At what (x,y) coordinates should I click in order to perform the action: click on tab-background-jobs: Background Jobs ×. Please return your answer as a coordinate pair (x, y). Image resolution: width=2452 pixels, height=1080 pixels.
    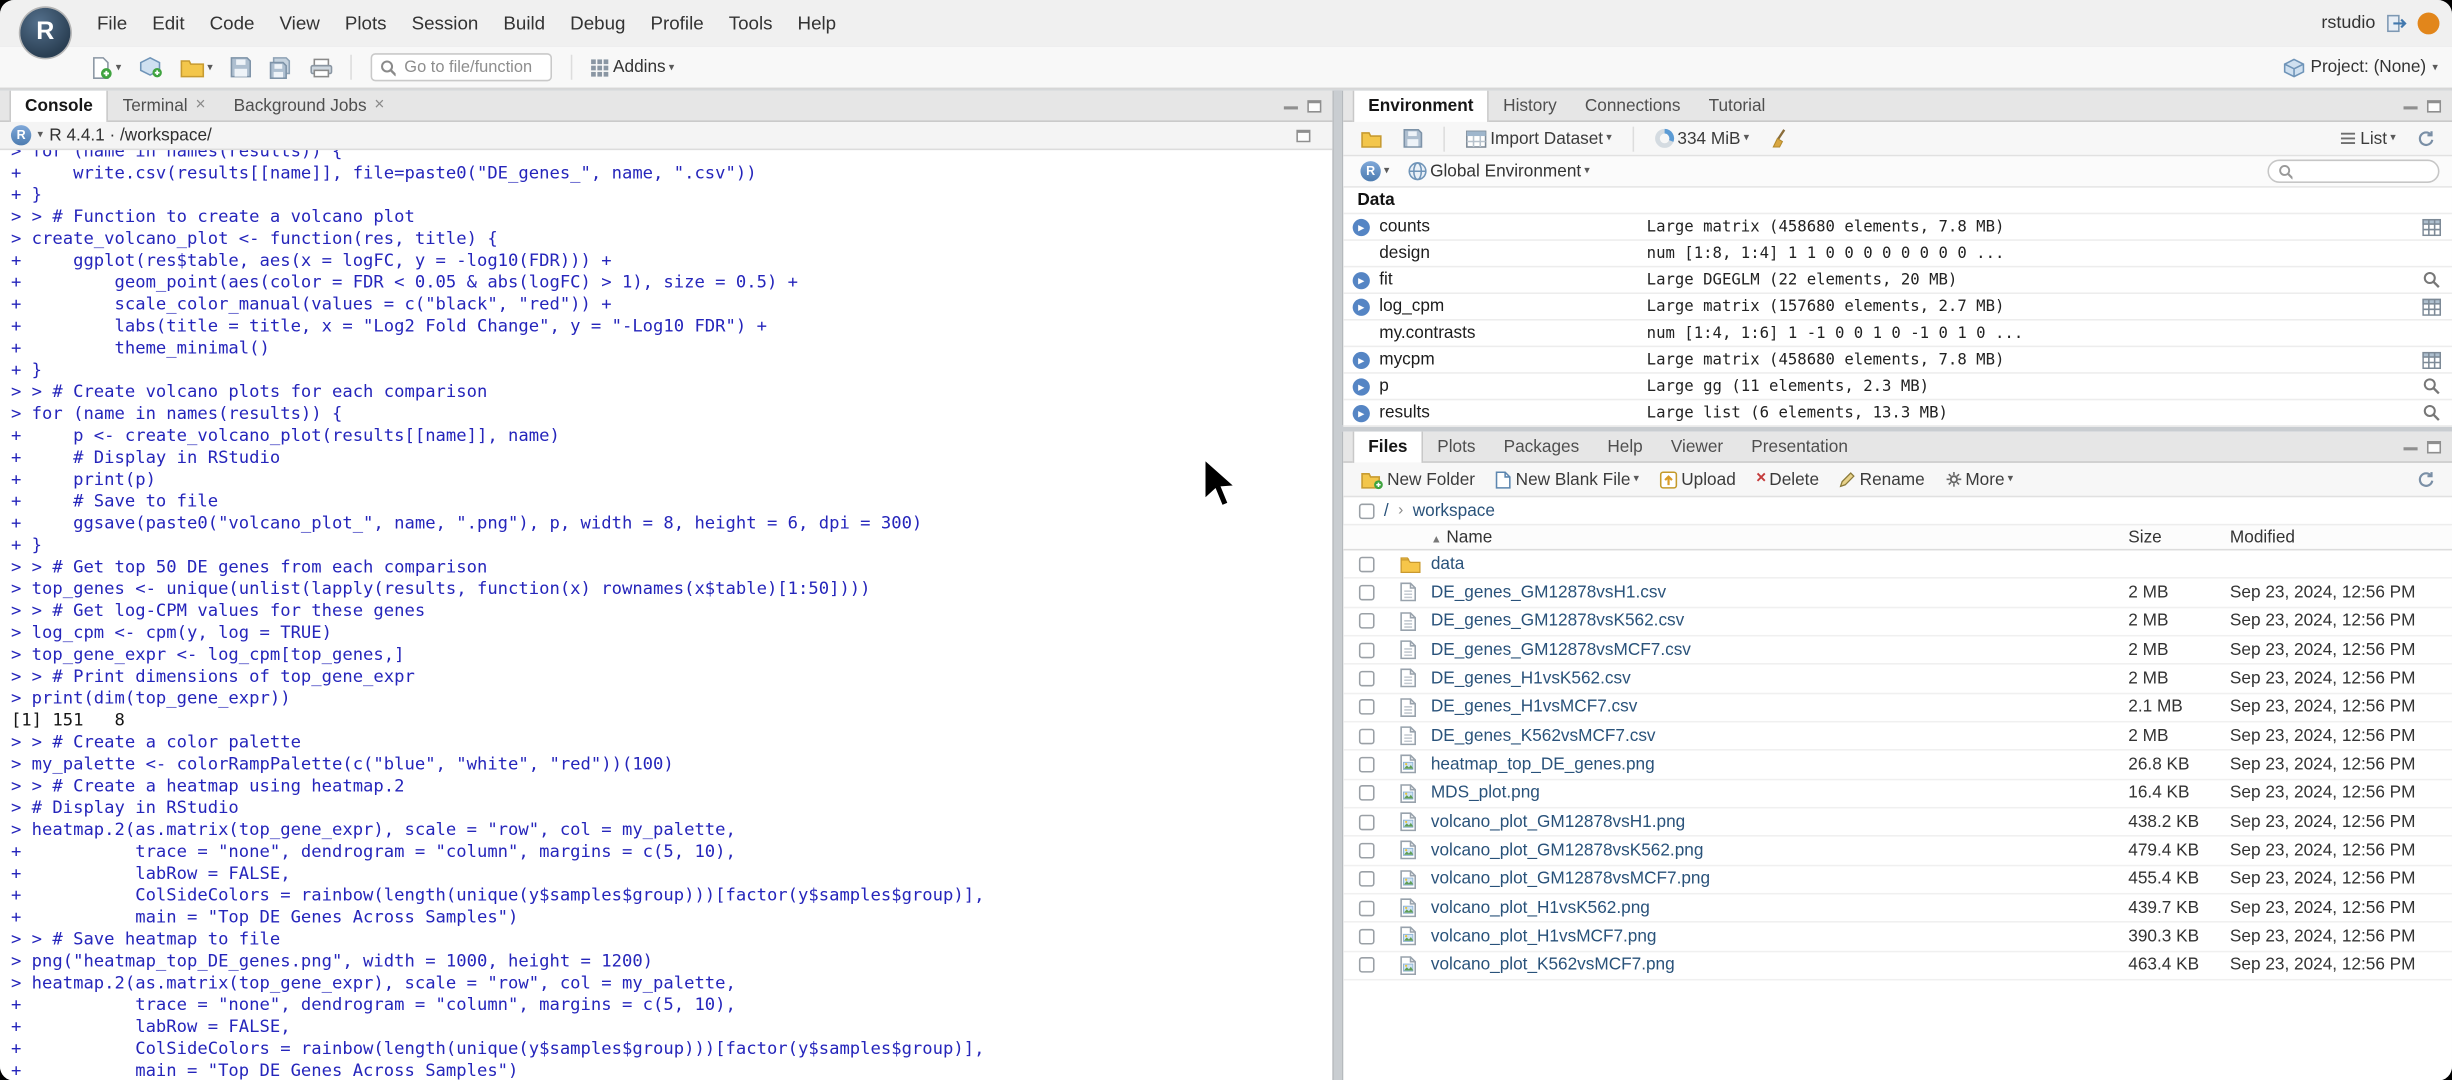
    Looking at the image, I should click on (309, 106).